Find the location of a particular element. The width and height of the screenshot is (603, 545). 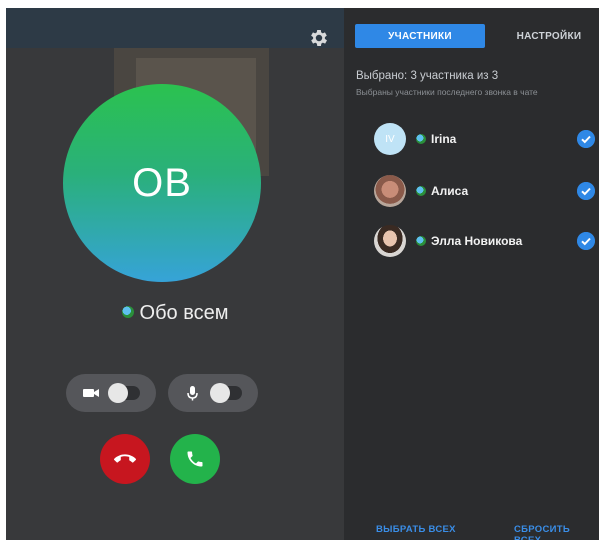

hangup-icon is located at coordinates (125, 458).